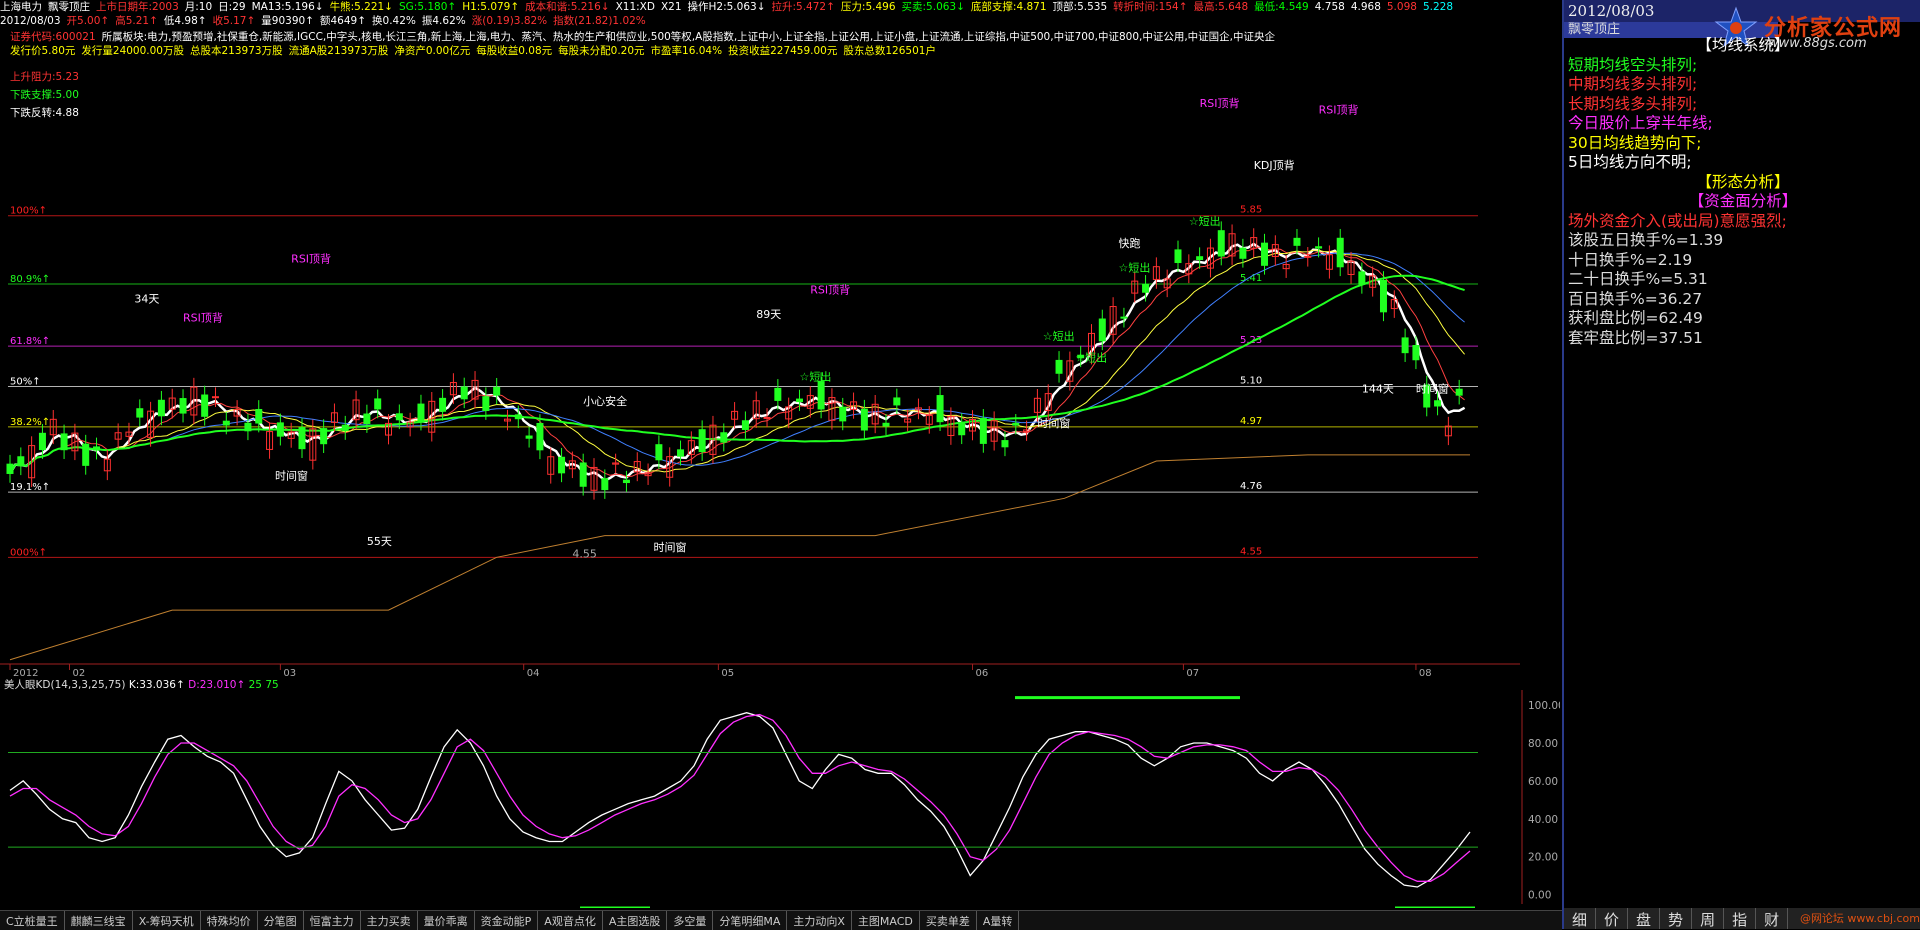  Describe the element at coordinates (99, 920) in the screenshot. I see `indicator-tab: 麒麟三线宝` at that location.